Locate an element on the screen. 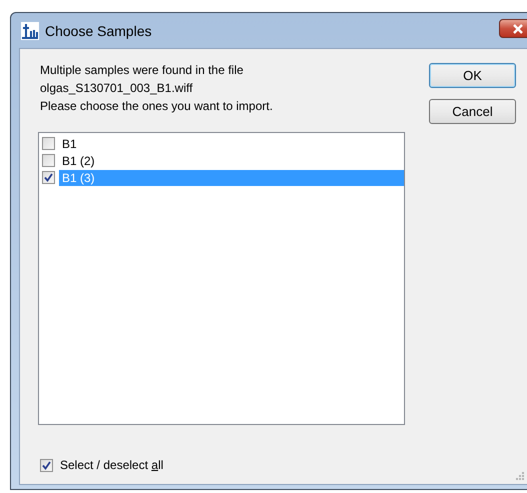 This screenshot has height=493, width=527. sample-item: B1 (2) is located at coordinates (78, 160).